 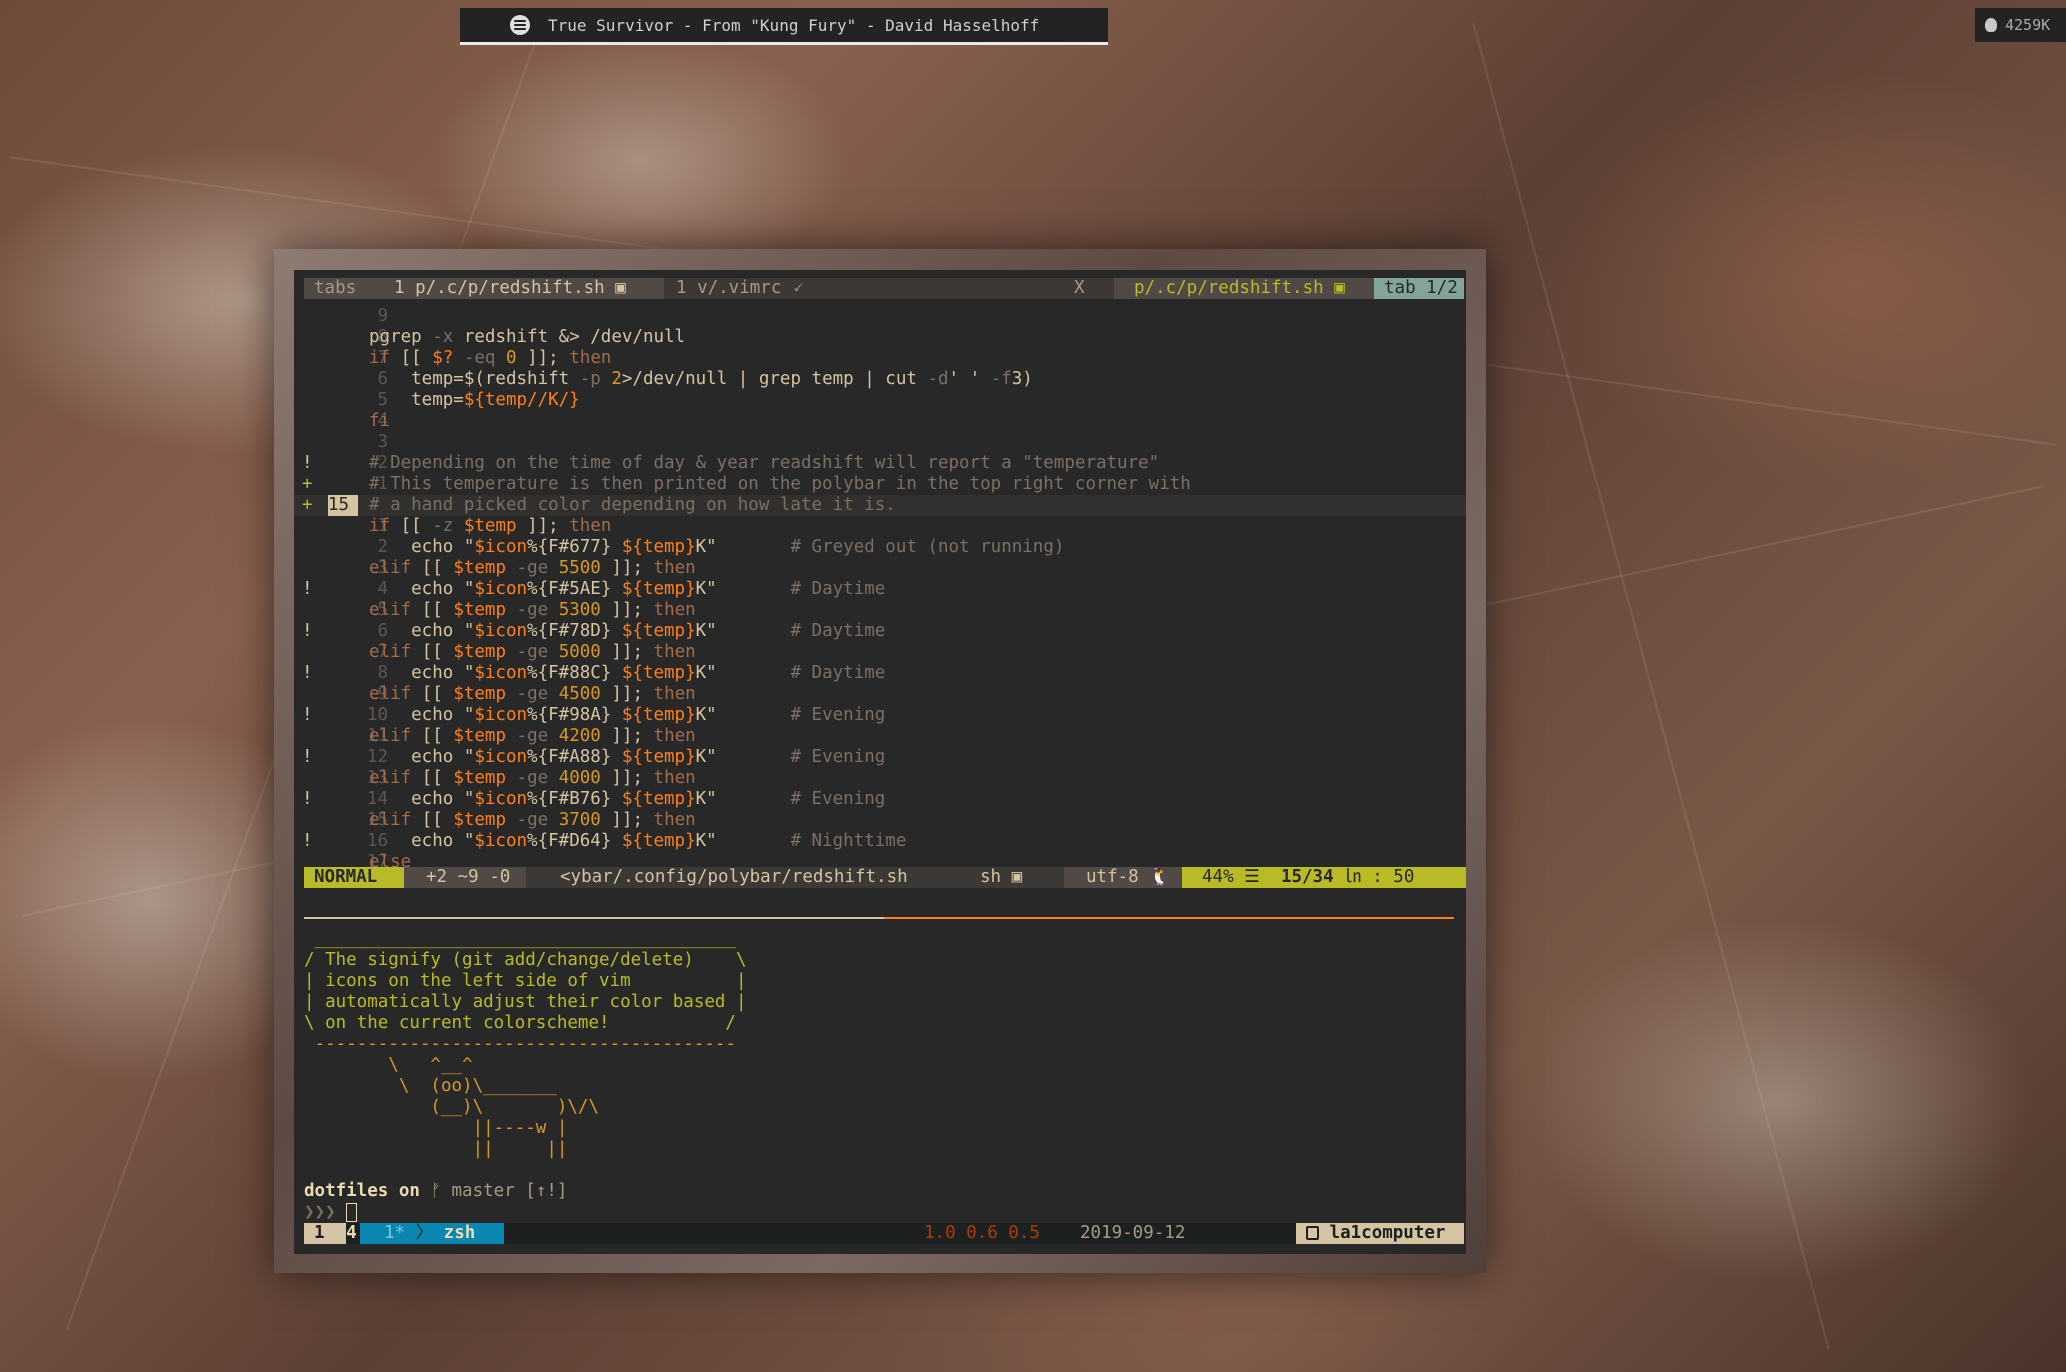 I want to click on code-line: 5 elif [[ $temp -ge 5300 ]]; then, so click(x=880, y=610).